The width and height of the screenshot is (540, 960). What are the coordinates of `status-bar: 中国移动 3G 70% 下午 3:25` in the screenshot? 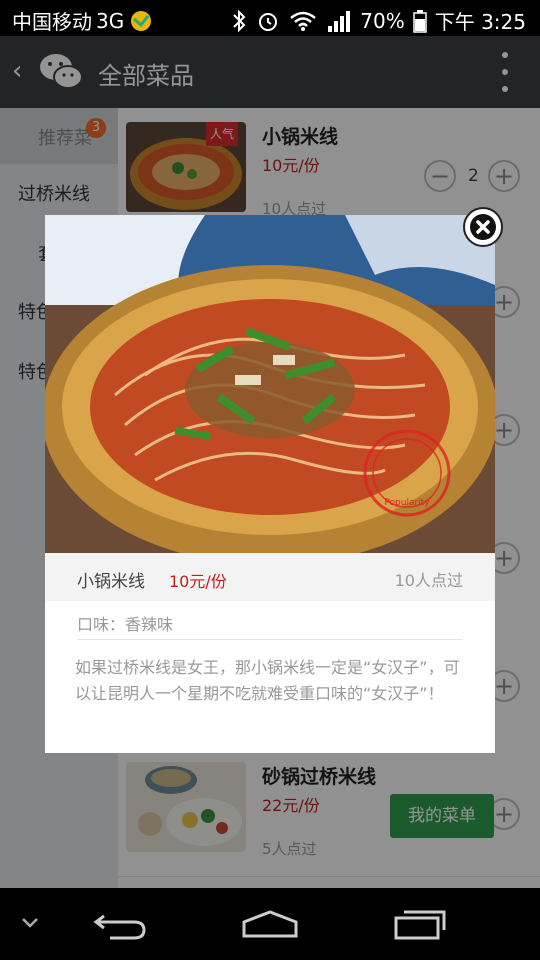 It's located at (270, 18).